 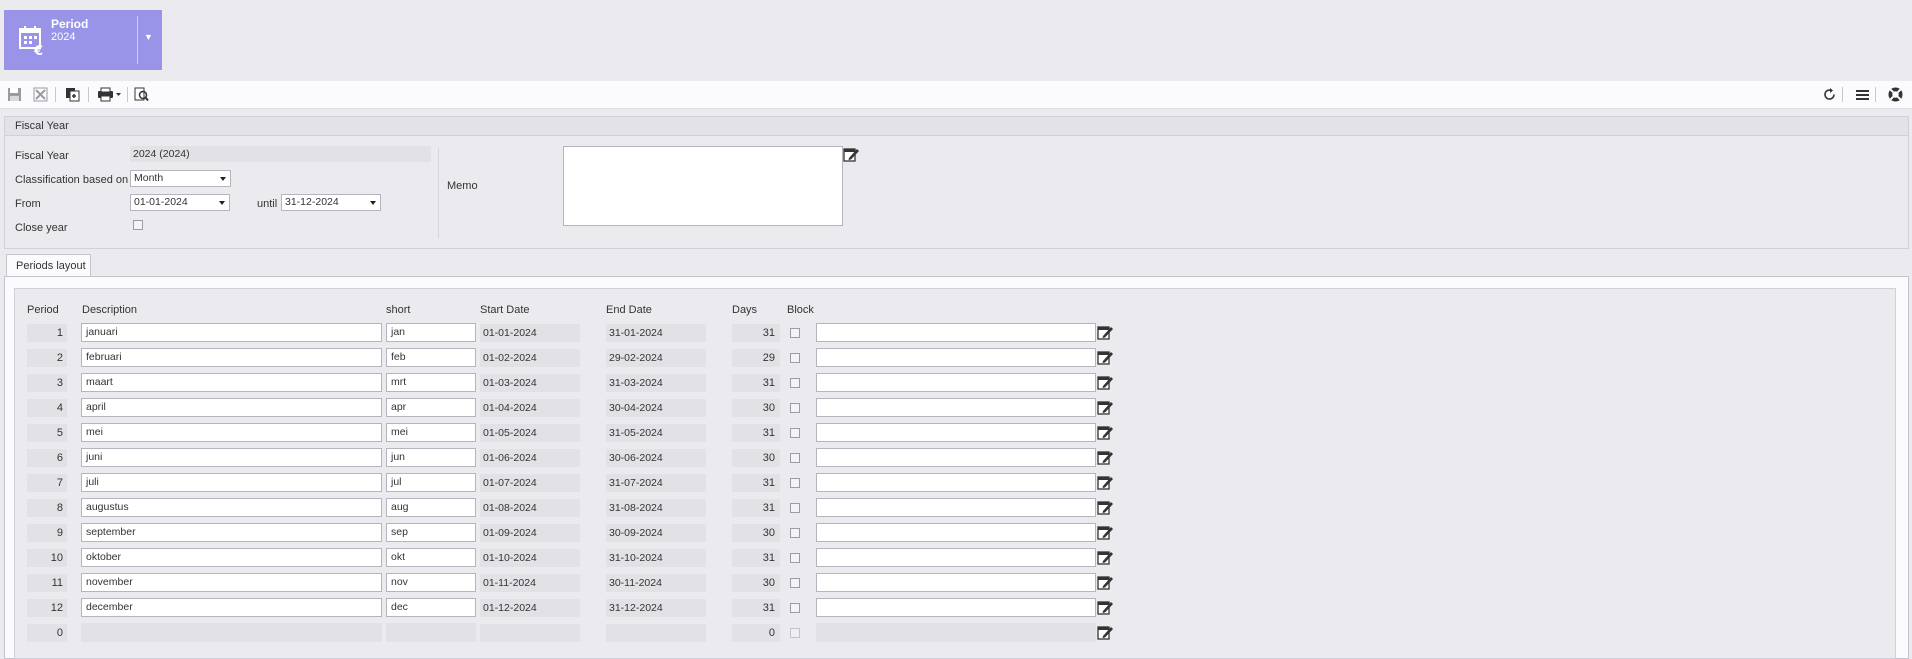 I want to click on short-input: nov, so click(x=431, y=582).